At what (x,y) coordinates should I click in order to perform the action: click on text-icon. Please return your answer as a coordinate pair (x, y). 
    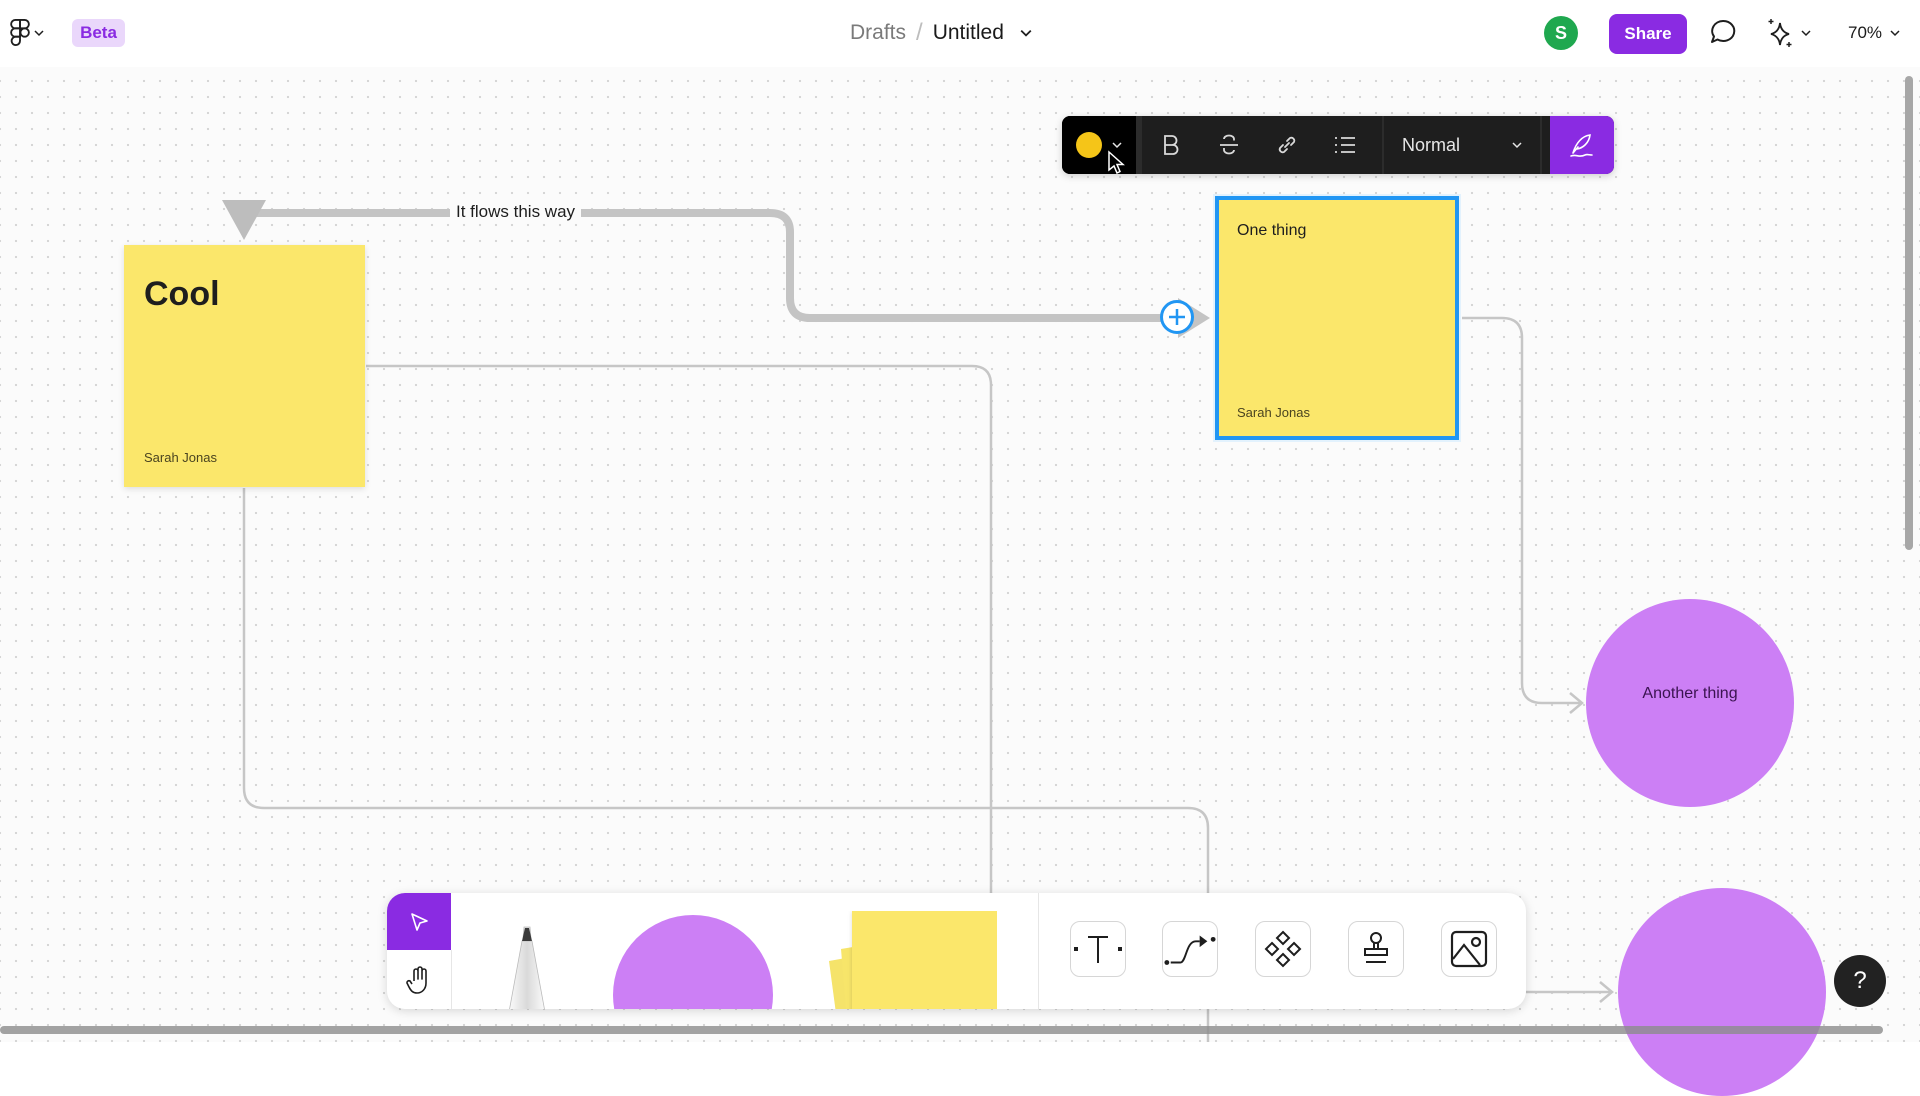
    Looking at the image, I should click on (1098, 949).